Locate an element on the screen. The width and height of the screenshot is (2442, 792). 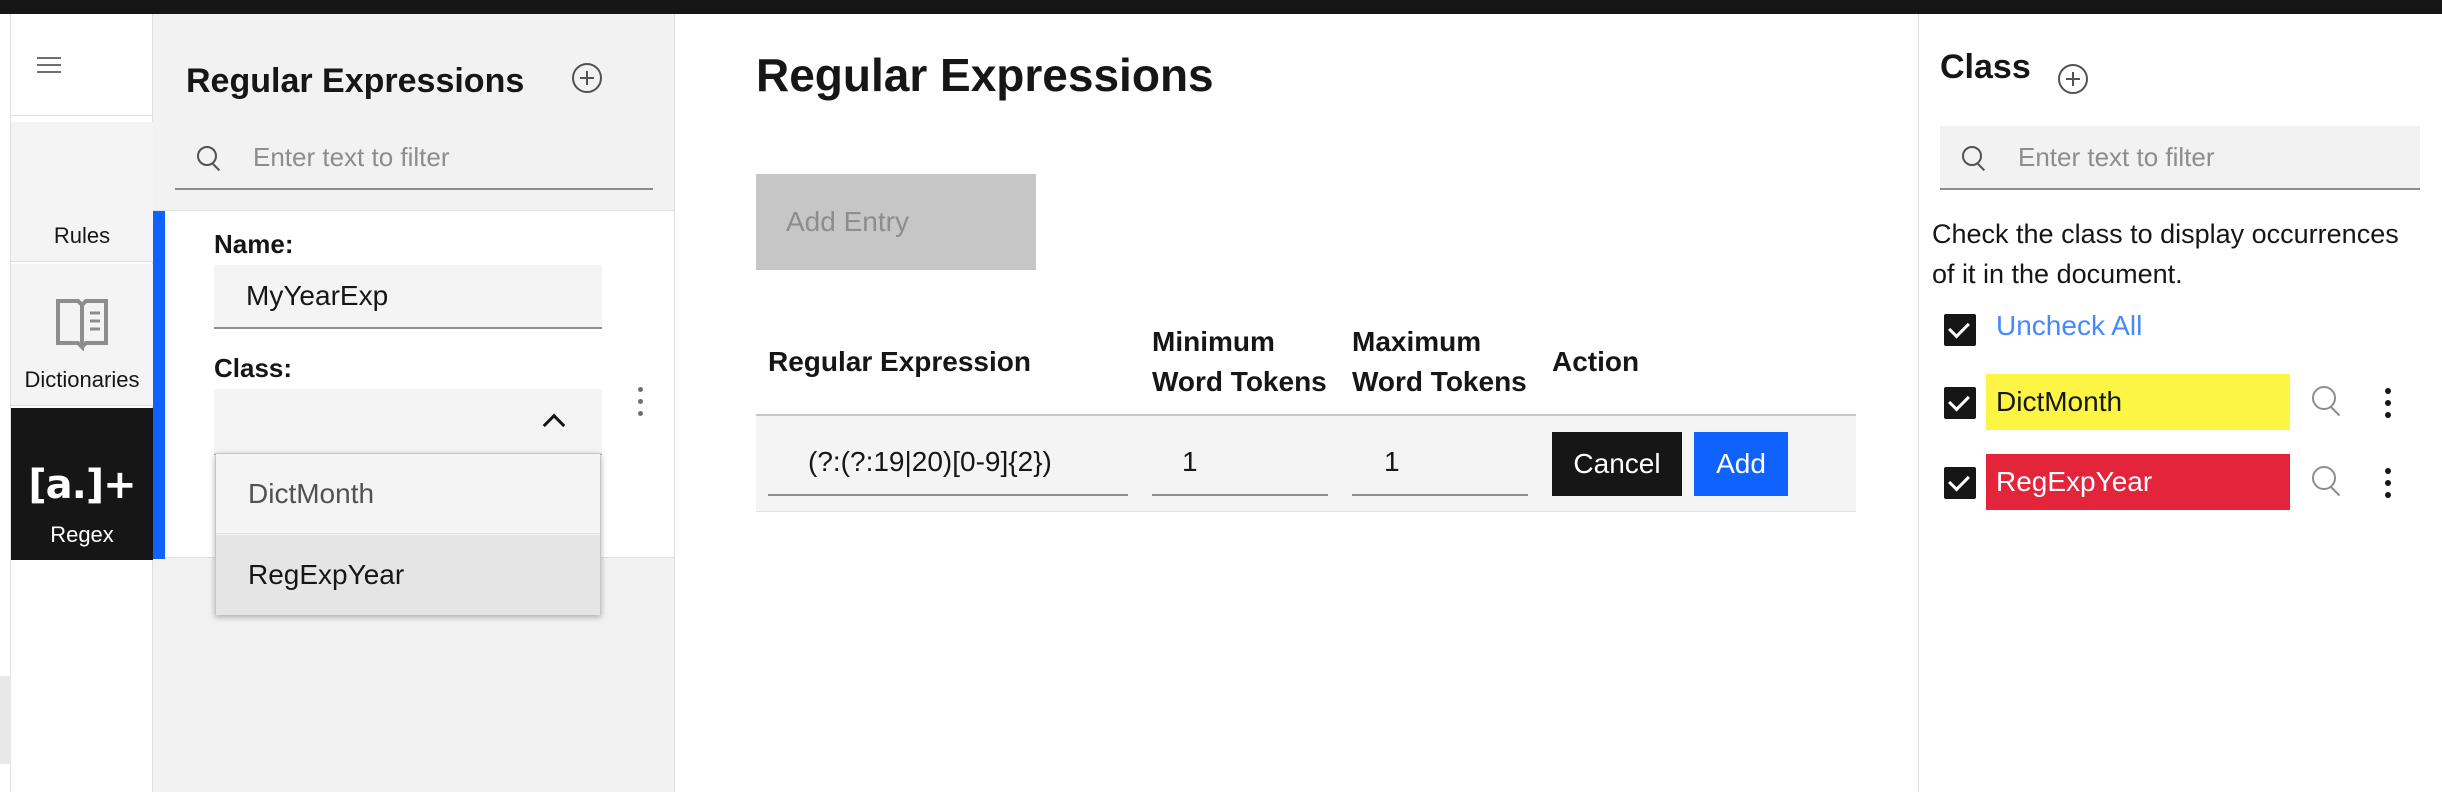
add-class-icon is located at coordinates (2073, 79).